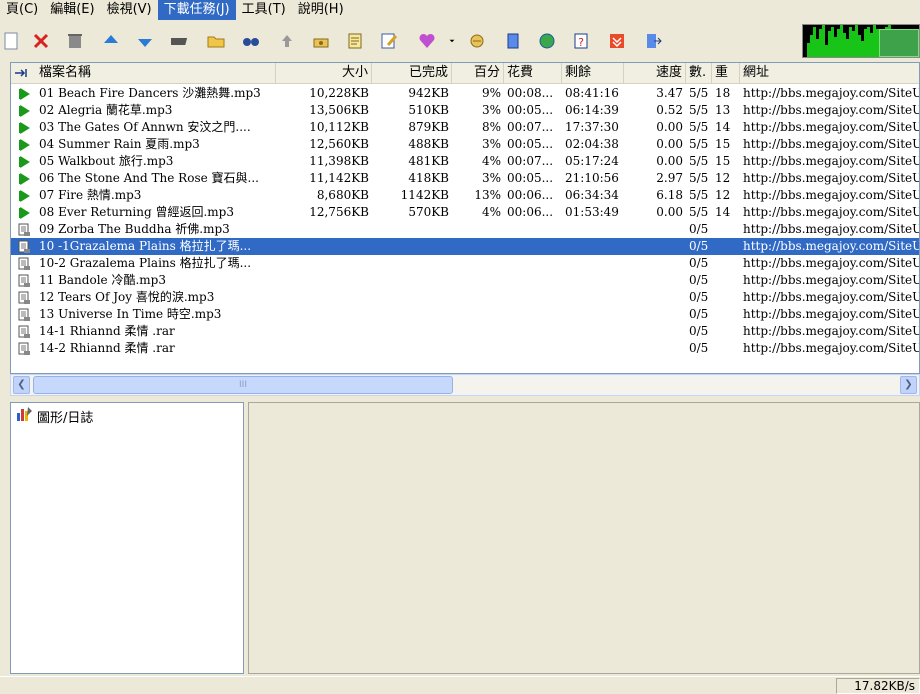 This screenshot has height=694, width=920. Describe the element at coordinates (181, 41) in the screenshot. I see `tape-icon` at that location.